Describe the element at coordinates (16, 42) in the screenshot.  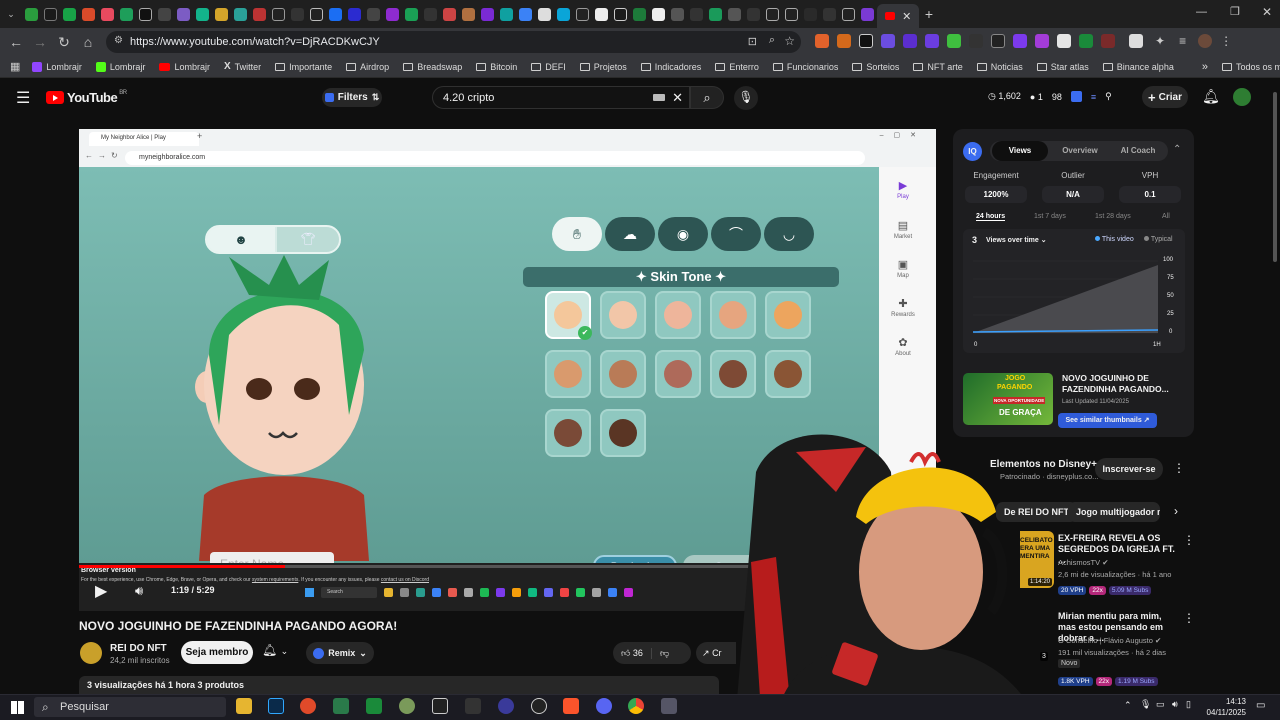
I see `back-icon: ←` at that location.